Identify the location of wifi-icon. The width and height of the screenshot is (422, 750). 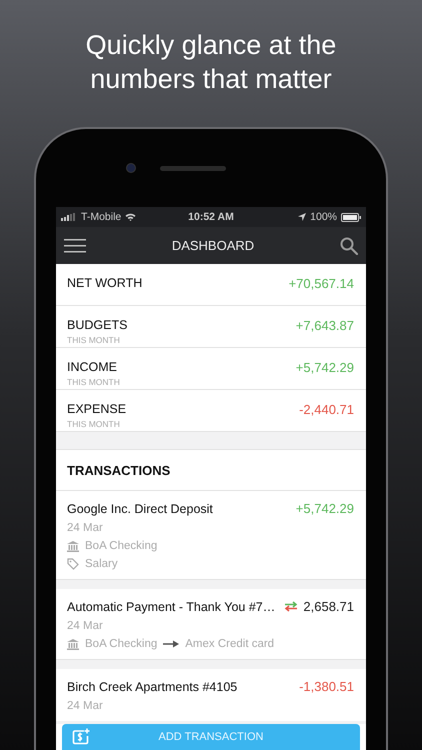
(130, 217).